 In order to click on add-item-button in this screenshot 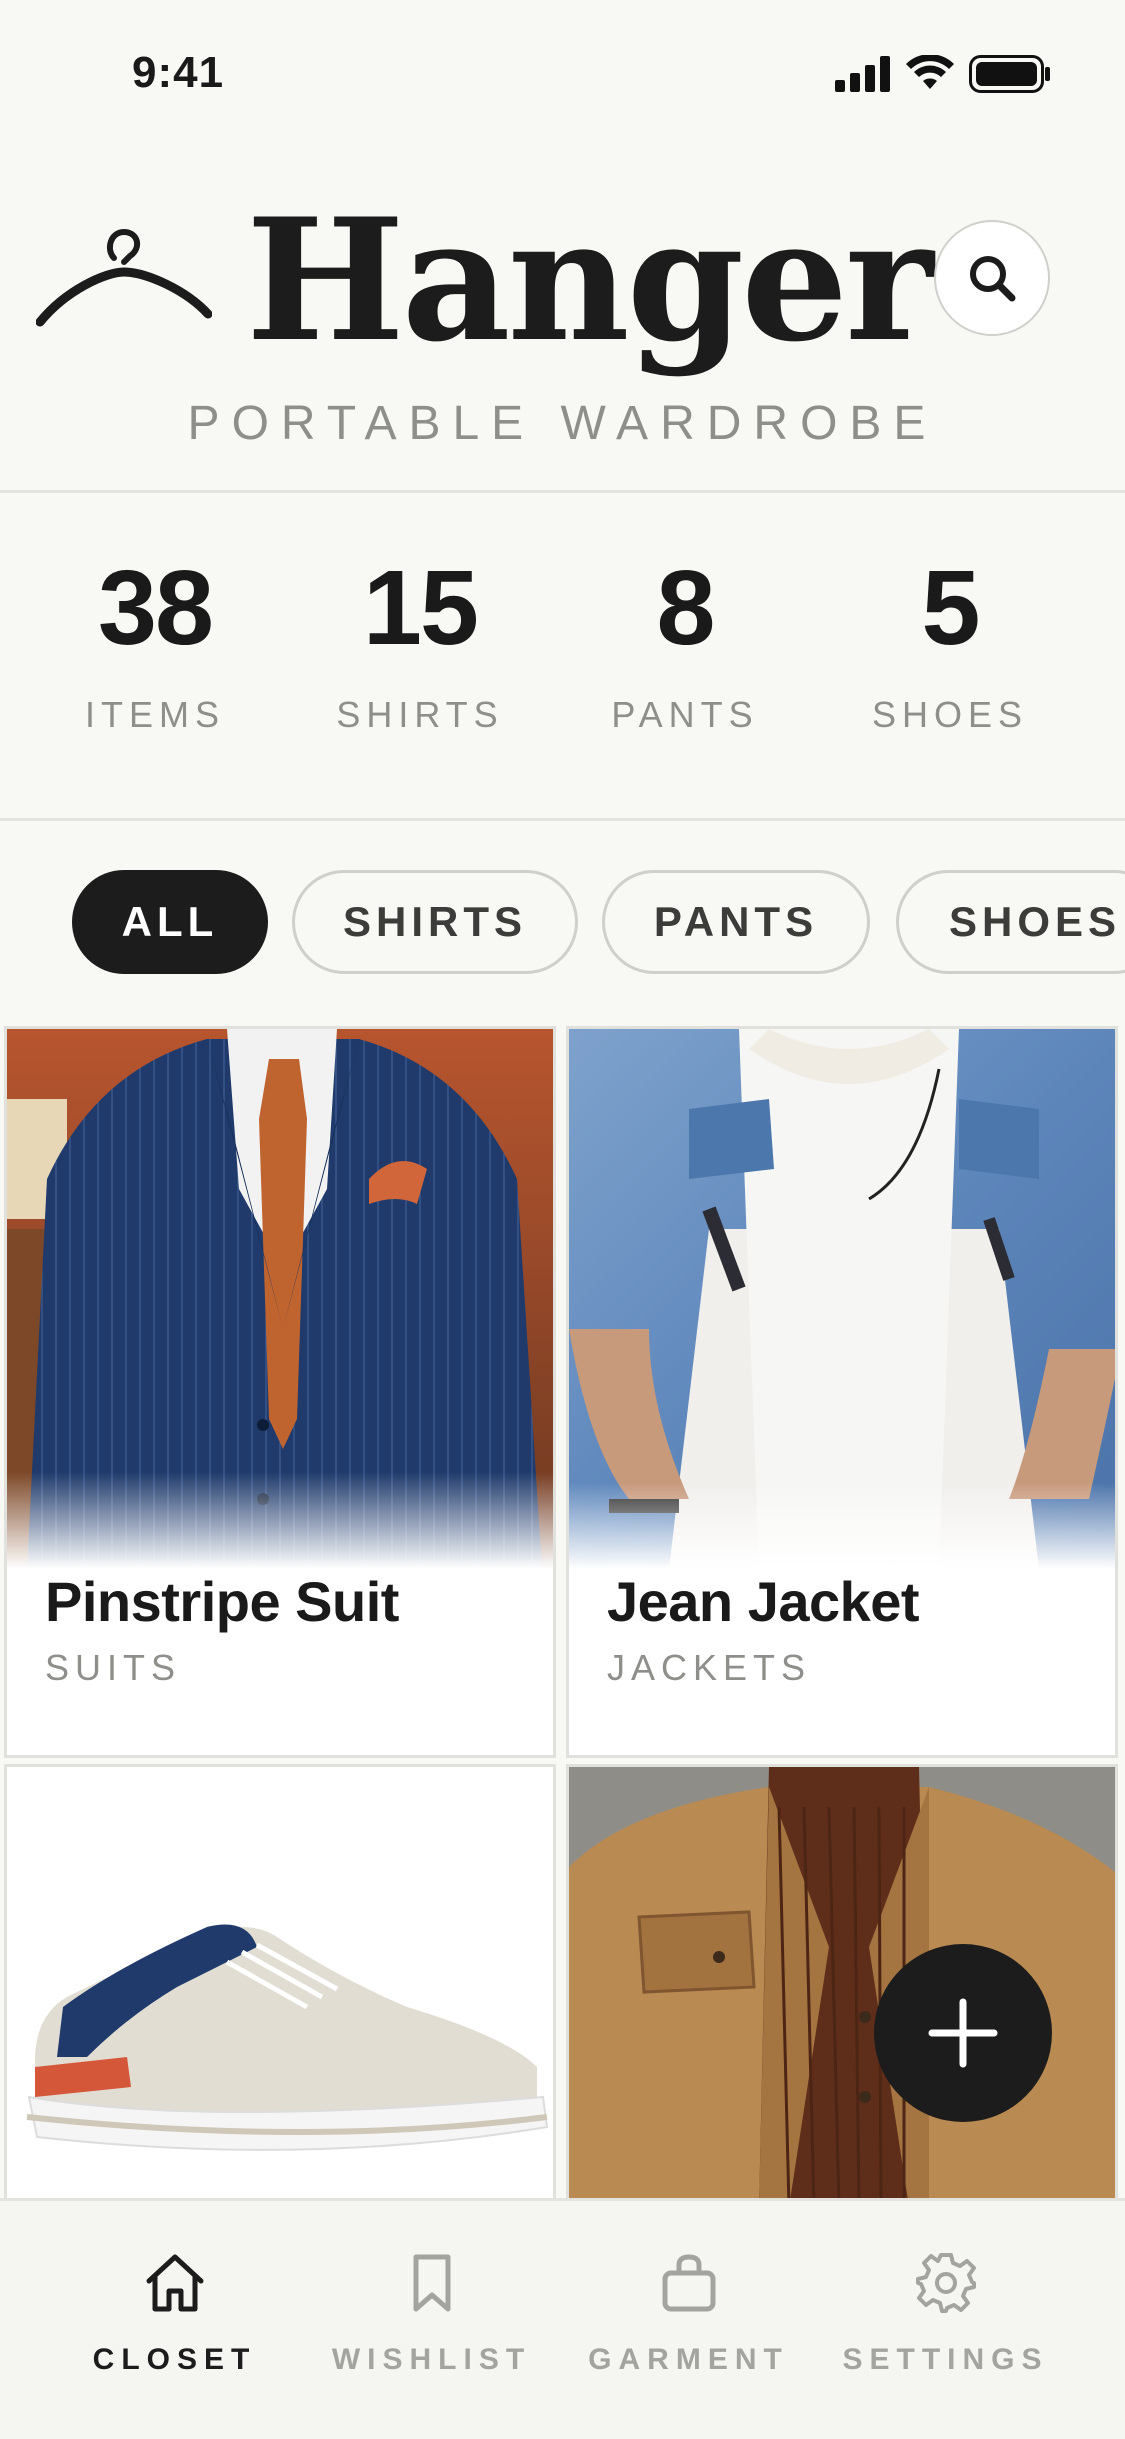, I will do `click(963, 2033)`.